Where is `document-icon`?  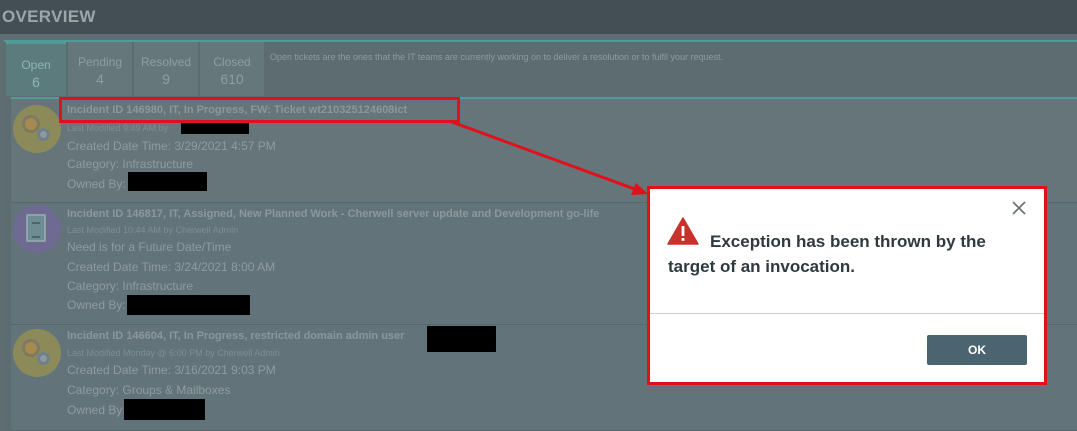
document-icon is located at coordinates (36, 228).